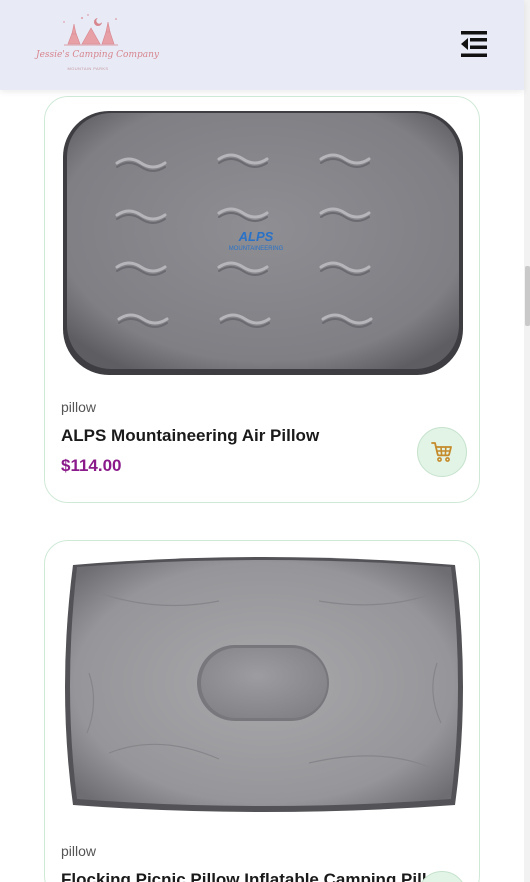 This screenshot has width=530, height=882. Describe the element at coordinates (98, 55) in the screenshot. I see `brand-name: Jessie's Camping Company` at that location.